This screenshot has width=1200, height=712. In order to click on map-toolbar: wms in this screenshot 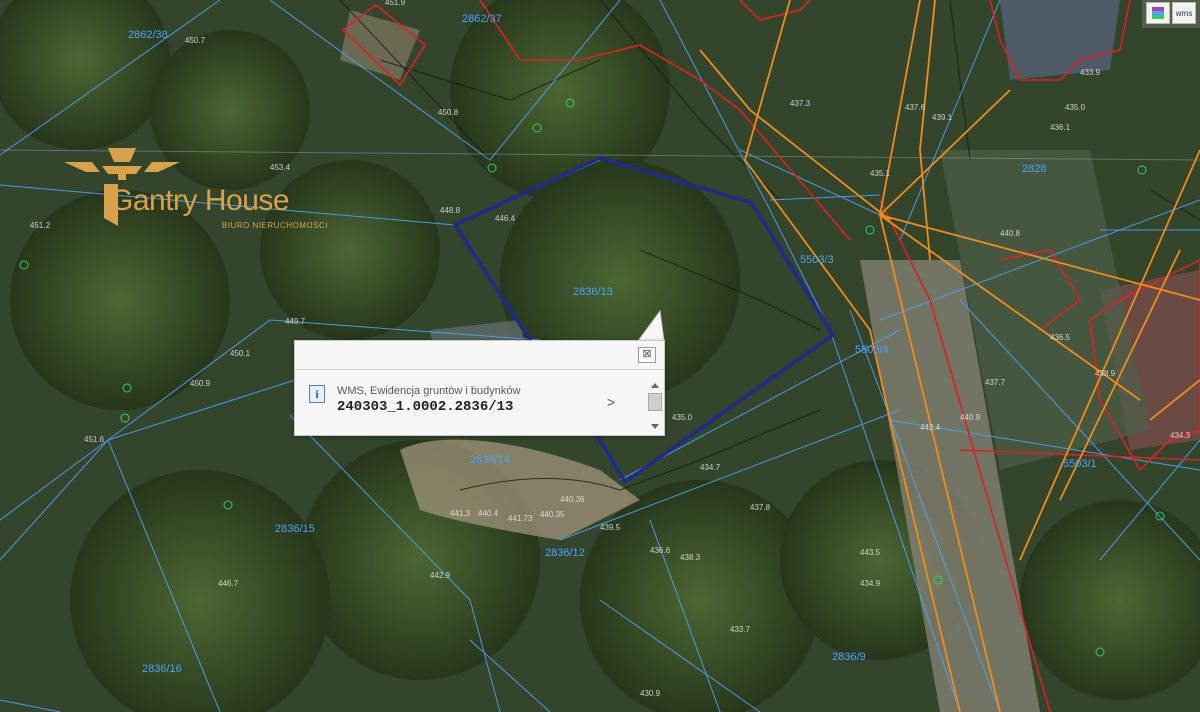, I will do `click(1171, 14)`.